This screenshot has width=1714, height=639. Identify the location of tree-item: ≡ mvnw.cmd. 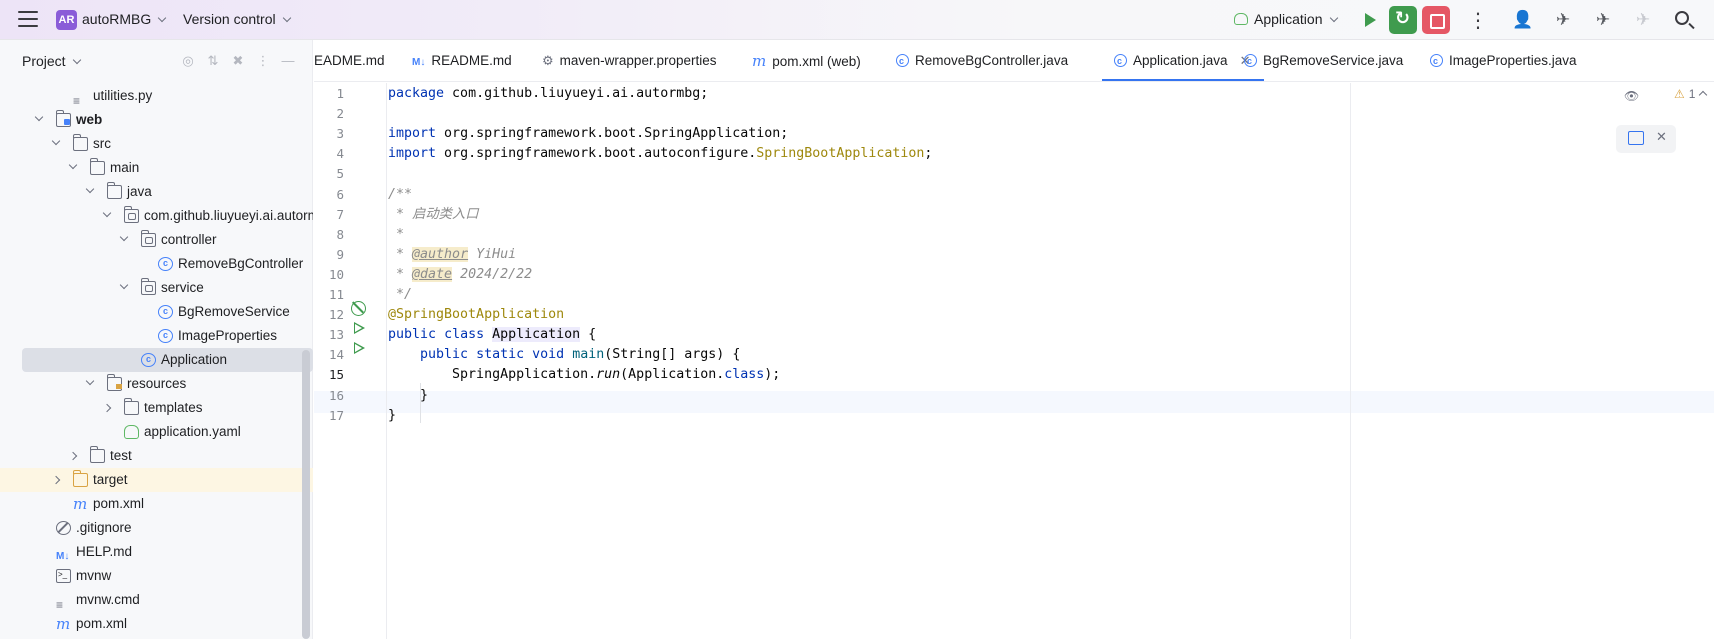
(156, 600).